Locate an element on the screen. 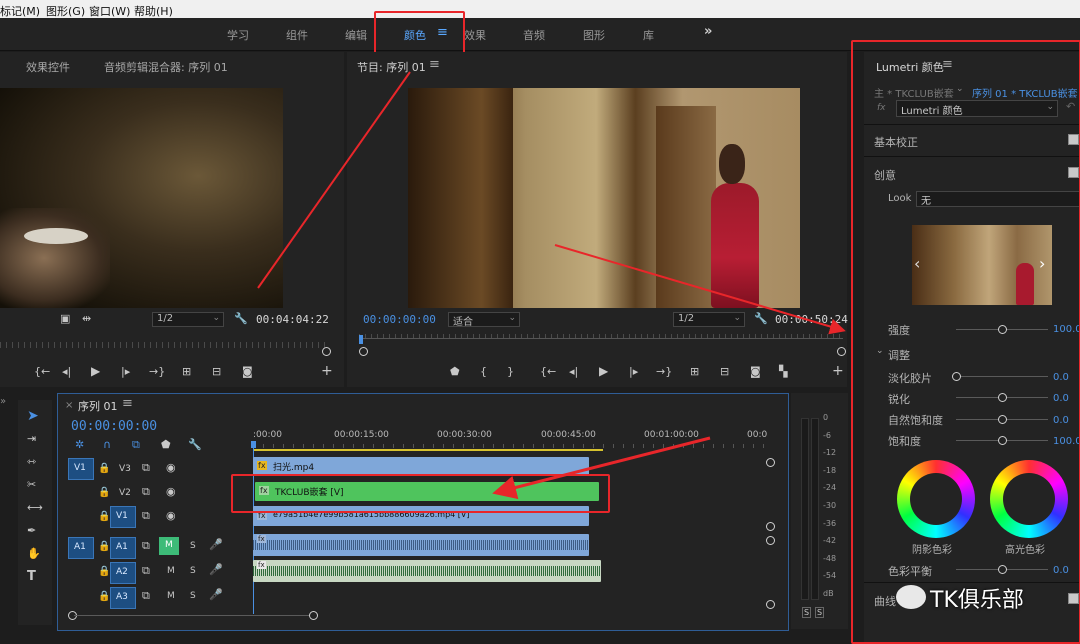 The image size is (1080, 644). watermark: TK俱乐部 is located at coordinates (981, 597).